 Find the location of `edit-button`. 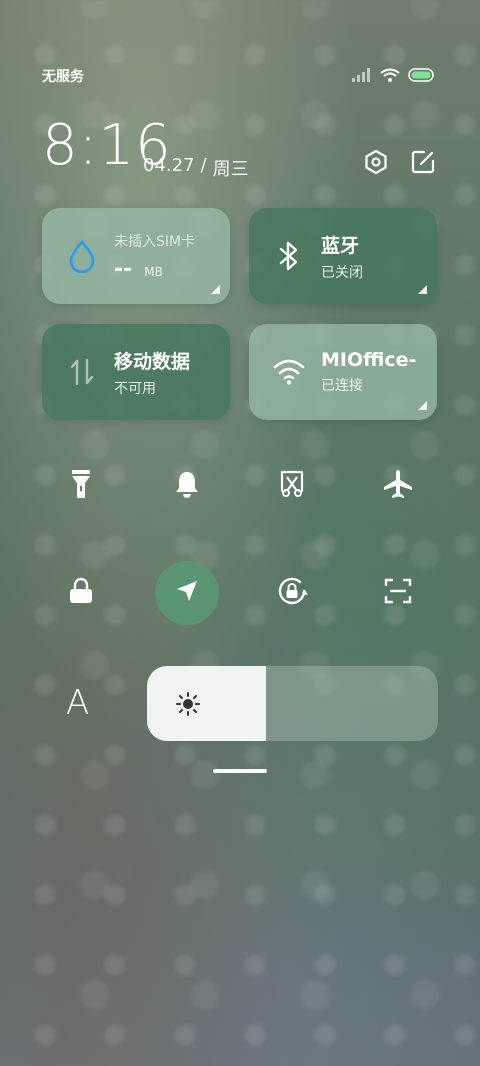

edit-button is located at coordinates (423, 164).